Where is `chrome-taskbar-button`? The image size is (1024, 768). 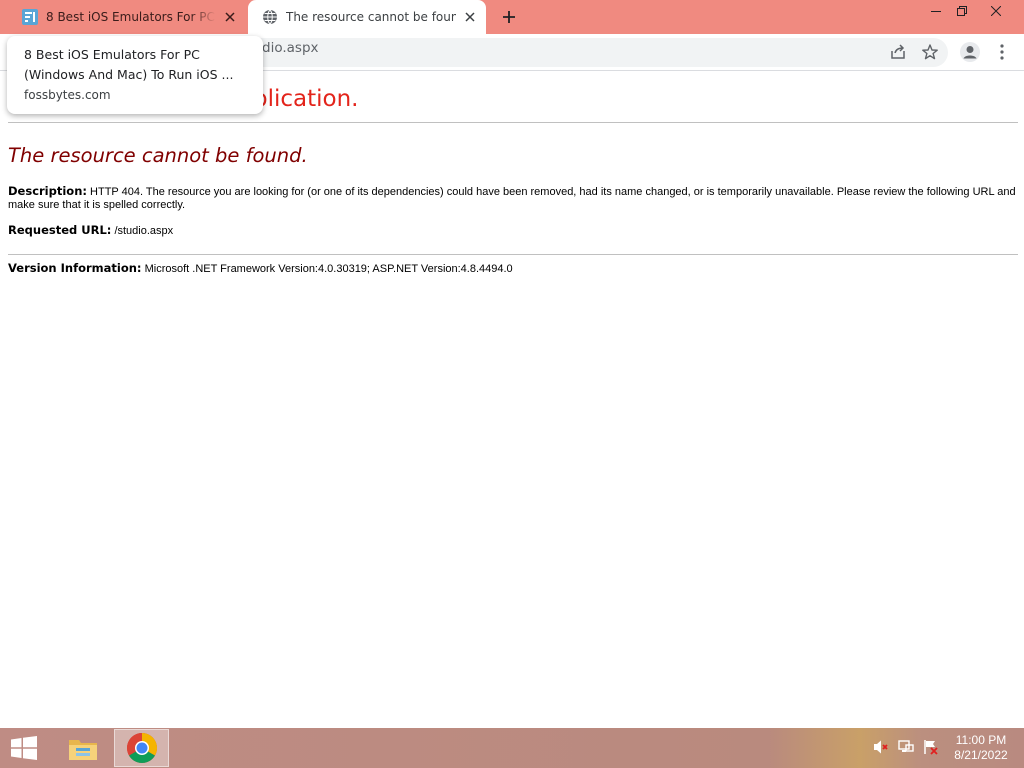 chrome-taskbar-button is located at coordinates (141, 748).